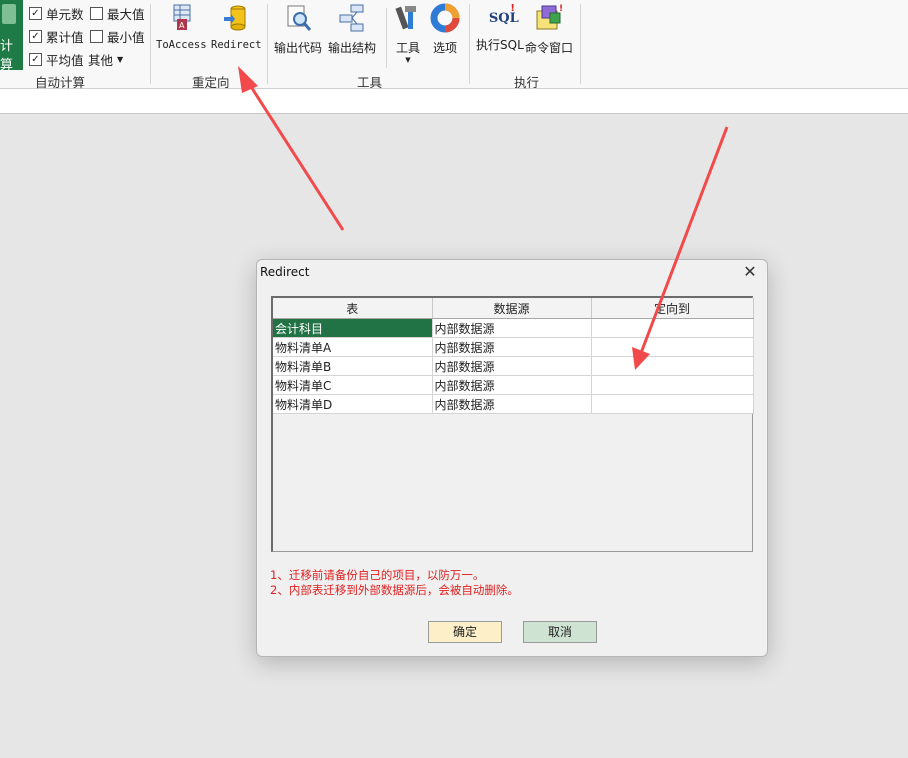  What do you see at coordinates (236, 45) in the screenshot?
I see `redirect-label: Redirect` at bounding box center [236, 45].